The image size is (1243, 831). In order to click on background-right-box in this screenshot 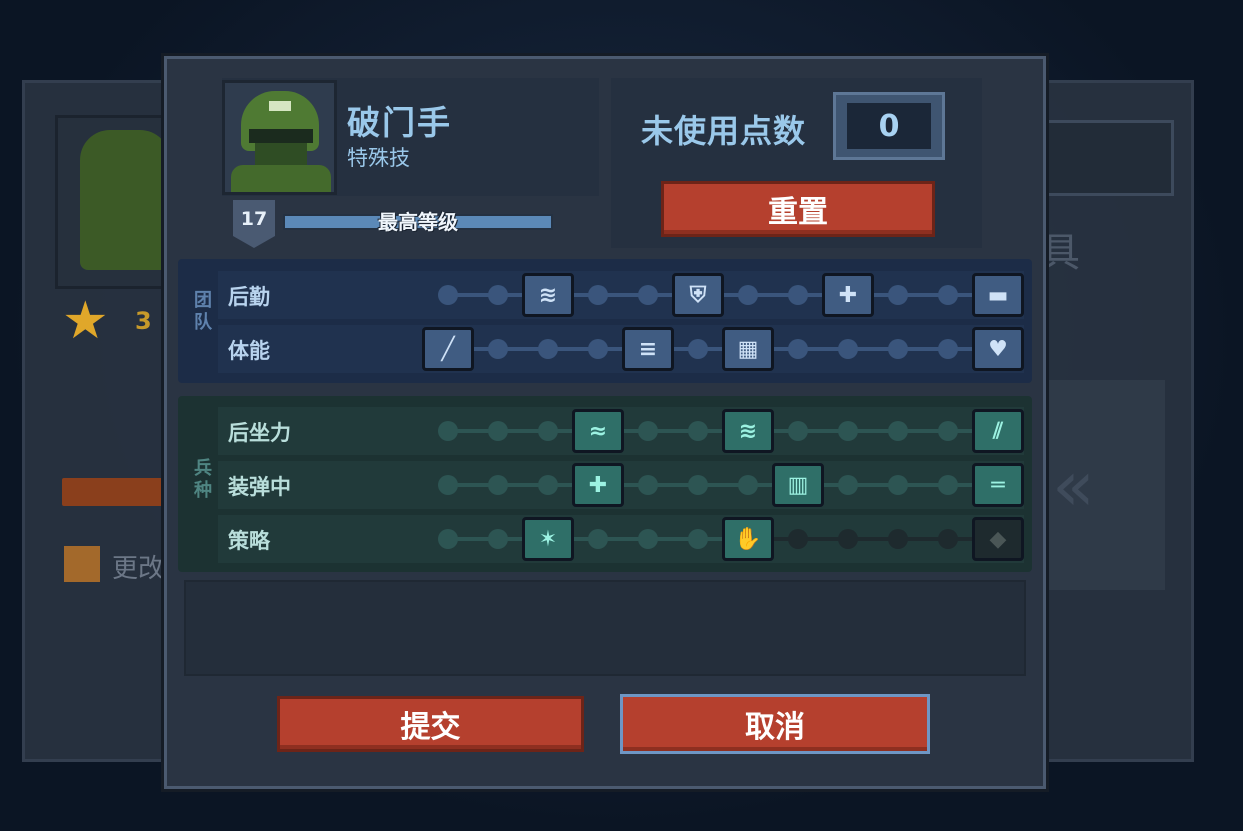, I will do `click(1107, 158)`.